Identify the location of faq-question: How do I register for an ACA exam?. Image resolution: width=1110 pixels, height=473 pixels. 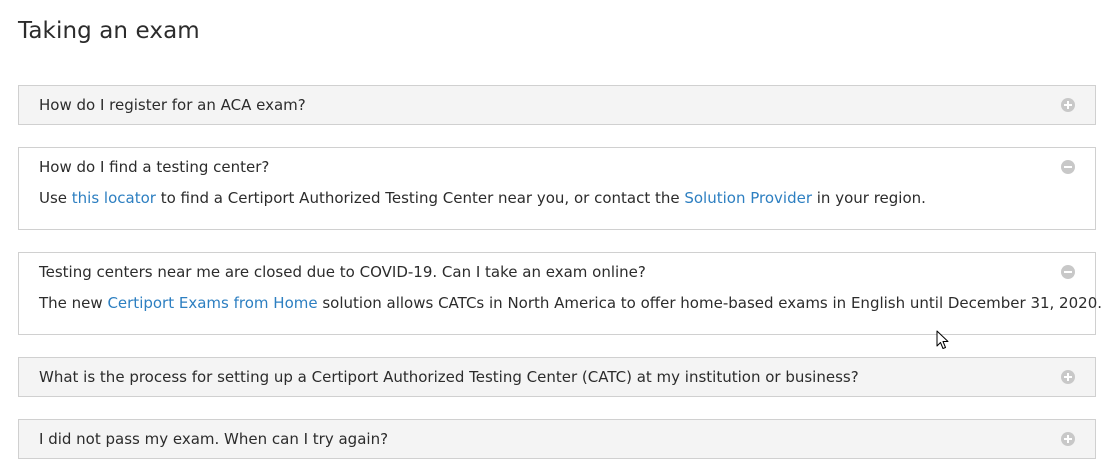
(172, 105).